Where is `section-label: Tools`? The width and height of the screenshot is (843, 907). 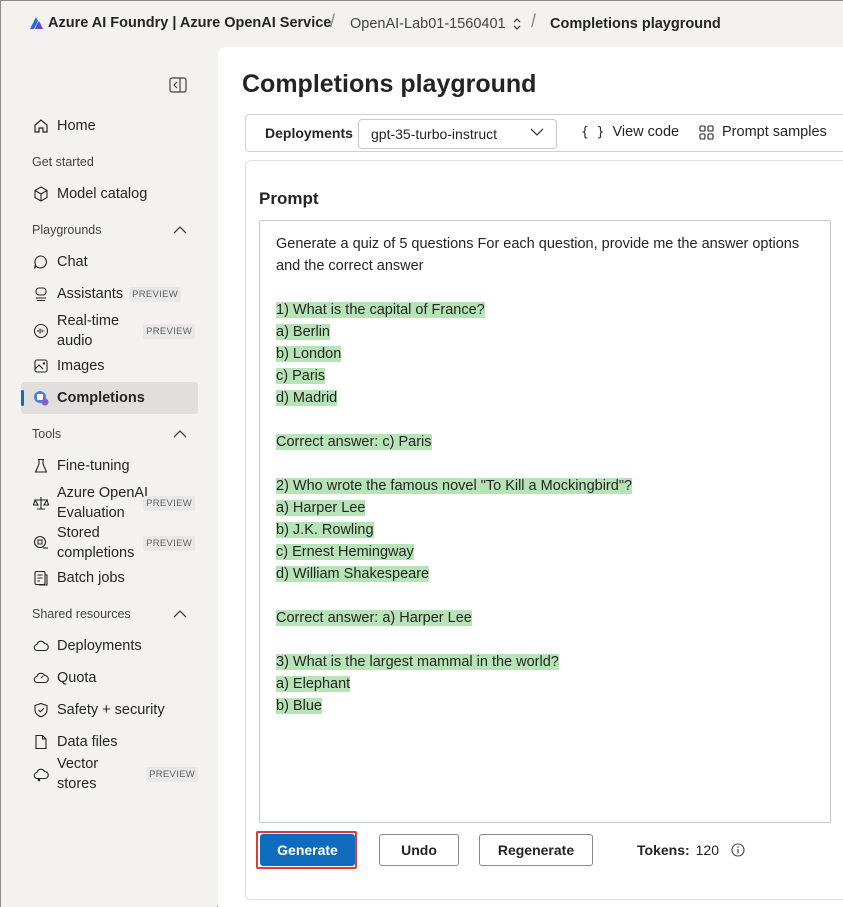 section-label: Tools is located at coordinates (47, 434).